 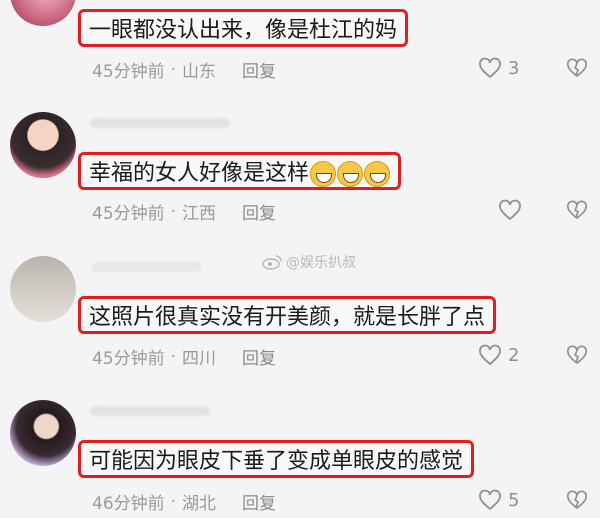 What do you see at coordinates (128, 504) in the screenshot?
I see `comment-time: 46分钟前` at bounding box center [128, 504].